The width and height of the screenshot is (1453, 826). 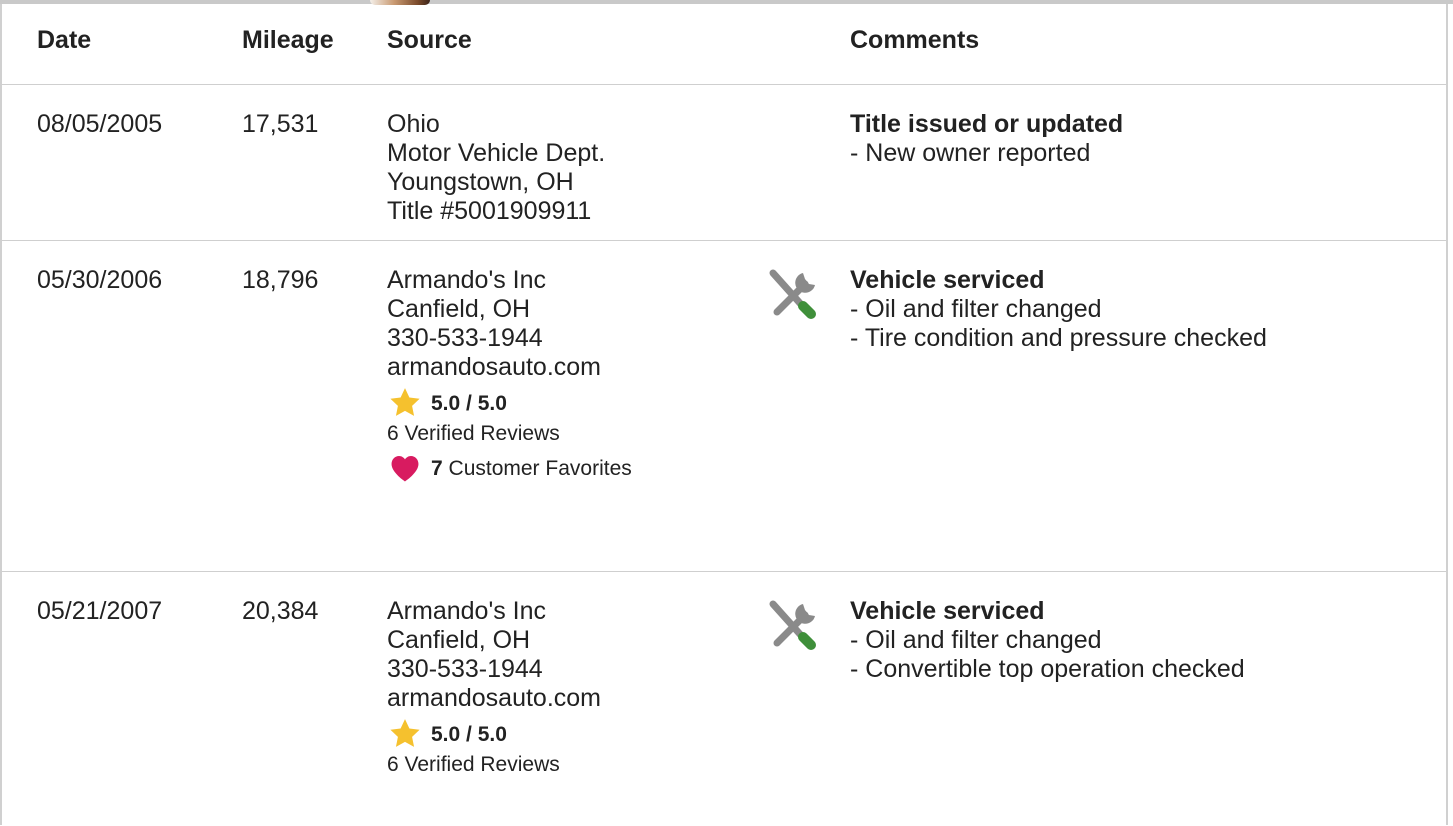 What do you see at coordinates (280, 124) in the screenshot?
I see `record-mileage: 17,531` at bounding box center [280, 124].